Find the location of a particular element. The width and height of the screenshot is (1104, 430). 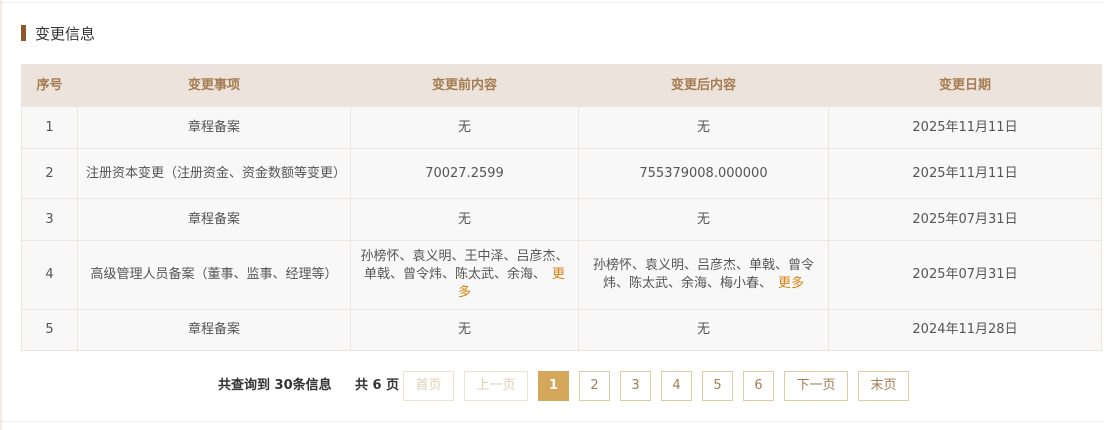

next-page-button: 下一页 is located at coordinates (816, 386).